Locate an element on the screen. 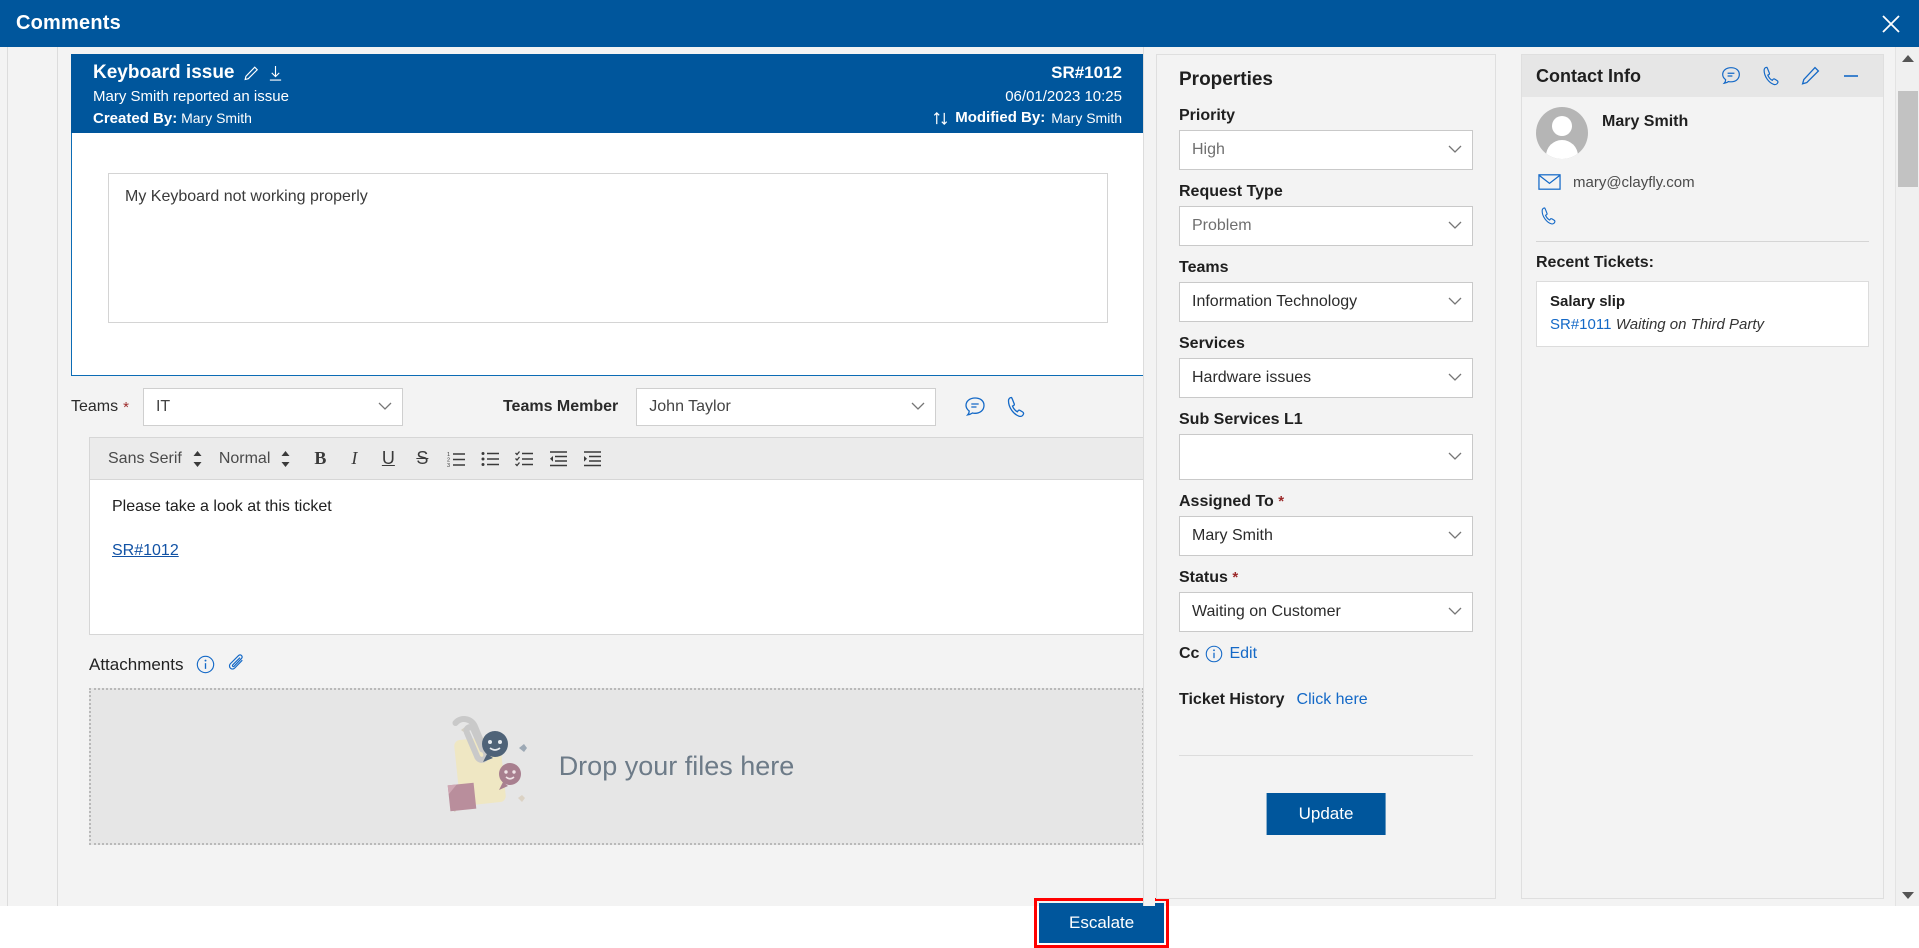 Image resolution: width=1919 pixels, height=948 pixels. ordered-list-icon: 123 is located at coordinates (456, 459).